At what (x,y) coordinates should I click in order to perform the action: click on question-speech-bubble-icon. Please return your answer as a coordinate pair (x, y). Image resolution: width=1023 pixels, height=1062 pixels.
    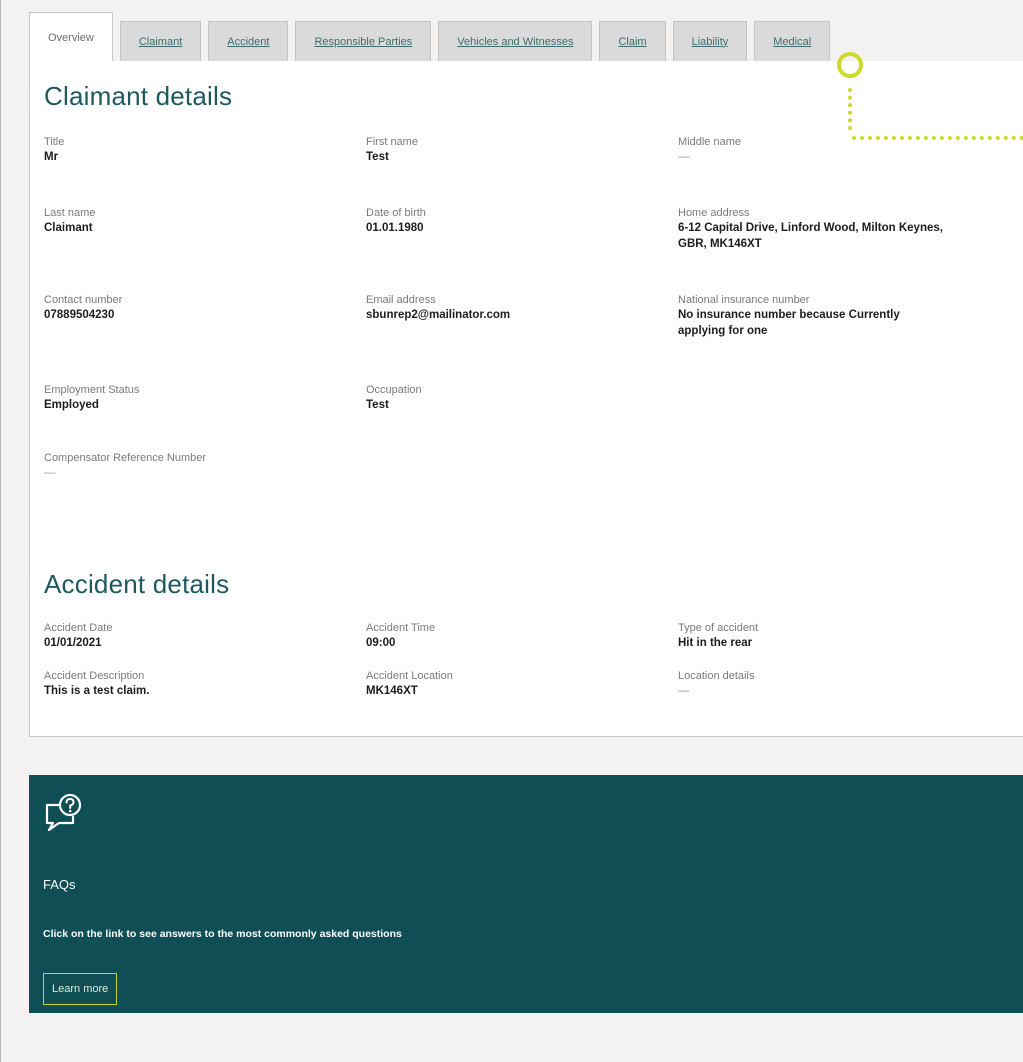
    Looking at the image, I should click on (63, 812).